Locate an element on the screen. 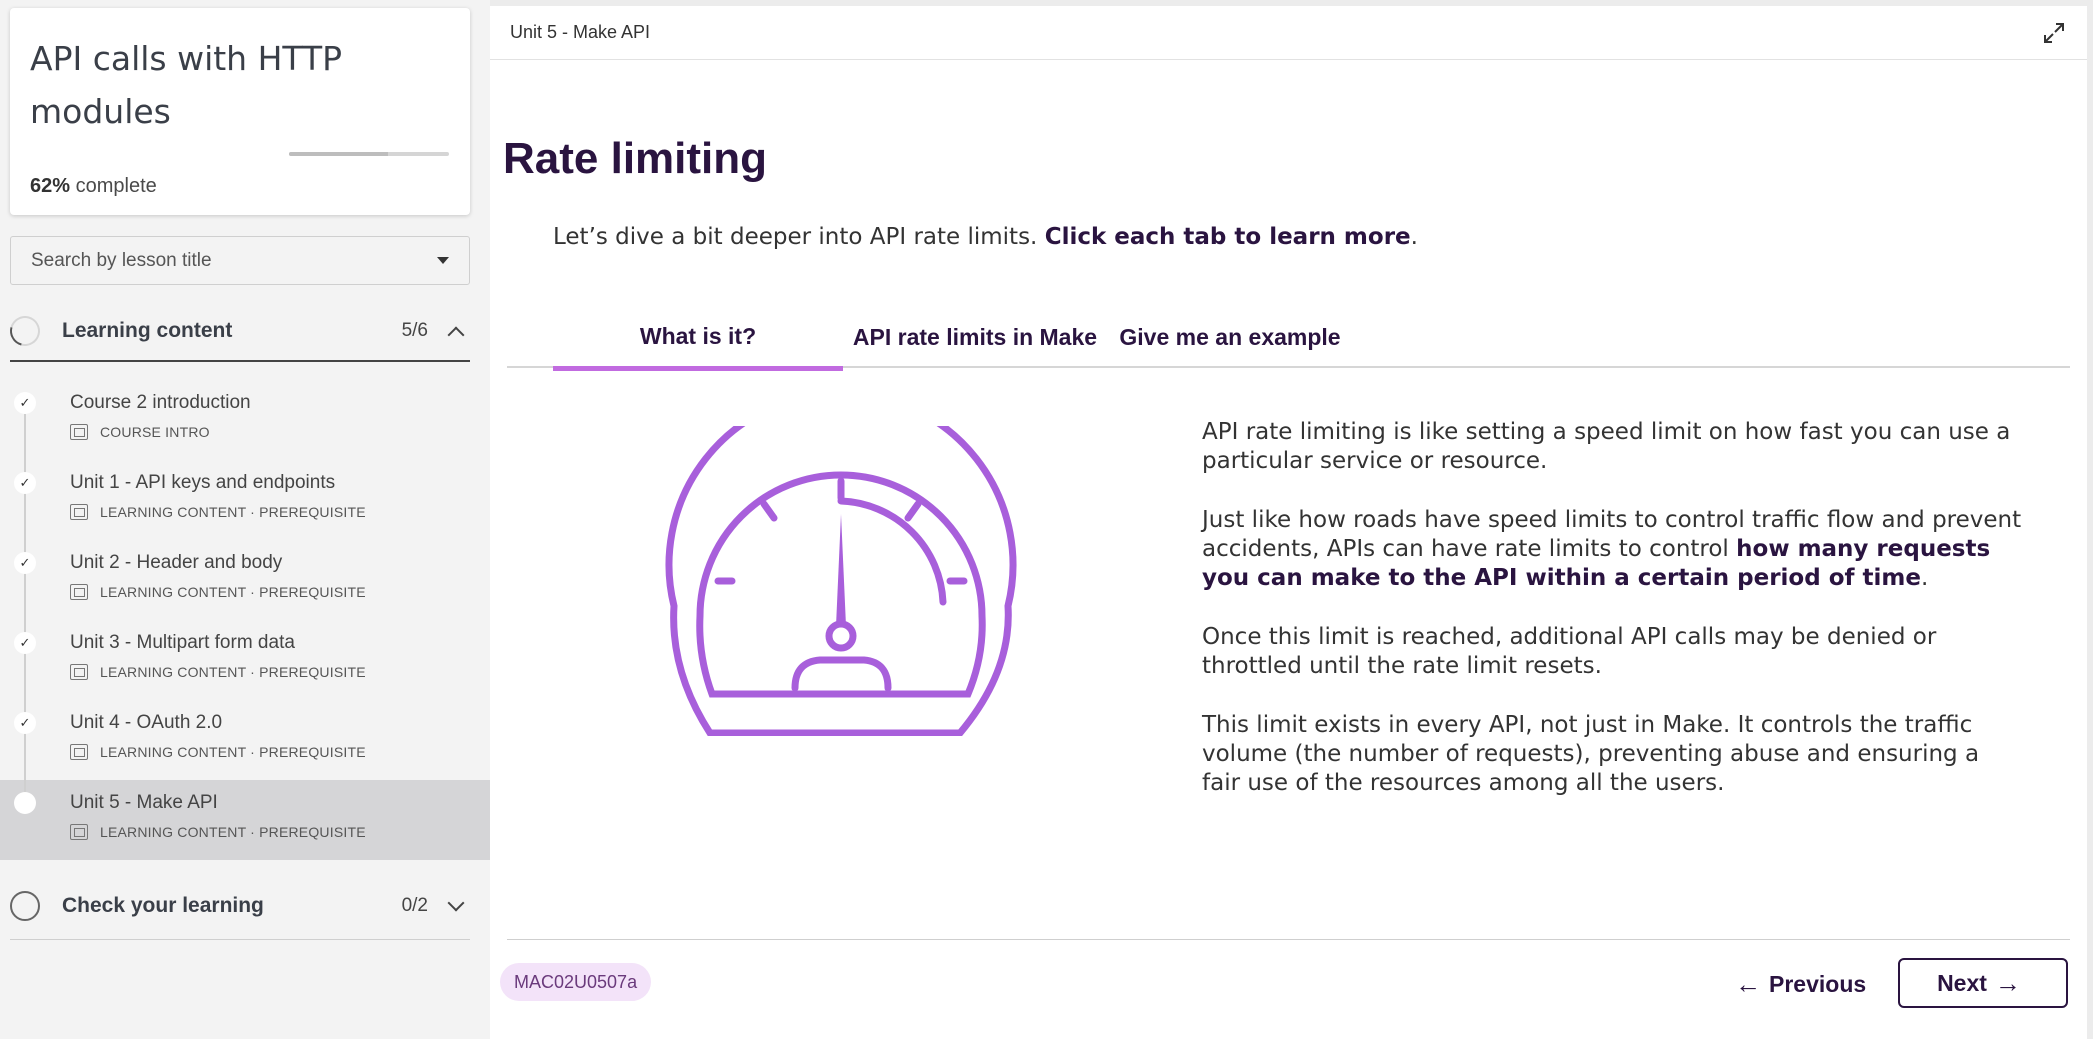  arrow-right-icon: → is located at coordinates (2007, 982).